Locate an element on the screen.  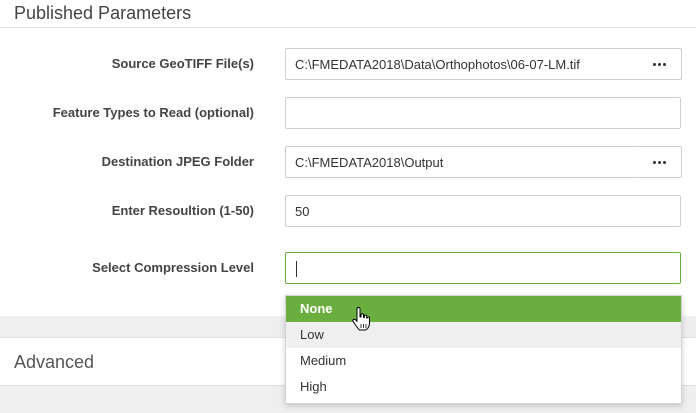
compression-level-select is located at coordinates (483, 268).